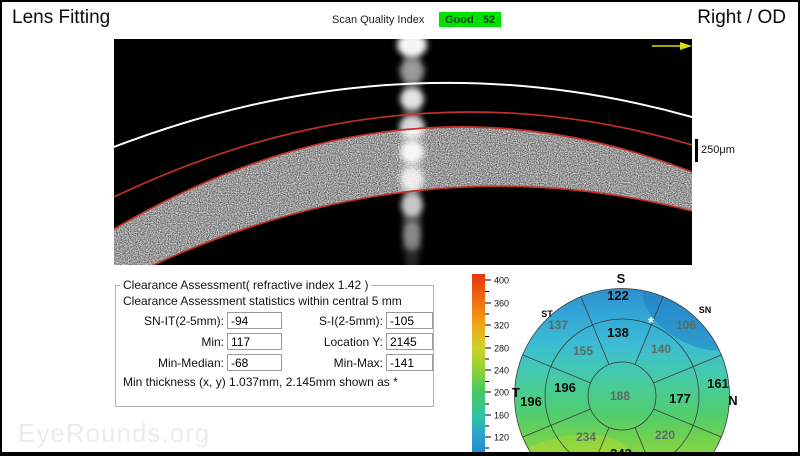 Image resolution: width=800 pixels, height=456 pixels. Describe the element at coordinates (565, 387) in the screenshot. I see `map-value-inner-t: 196` at that location.